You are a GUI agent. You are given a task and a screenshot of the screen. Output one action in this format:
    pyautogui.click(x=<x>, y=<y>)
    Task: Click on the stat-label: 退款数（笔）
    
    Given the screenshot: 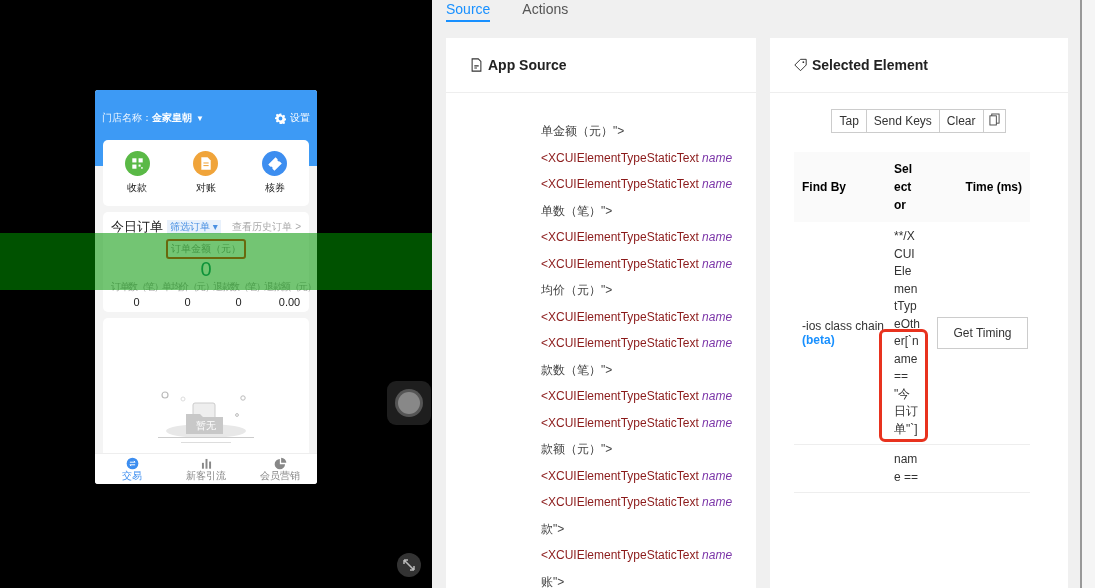 What is the action you would take?
    pyautogui.click(x=238, y=287)
    